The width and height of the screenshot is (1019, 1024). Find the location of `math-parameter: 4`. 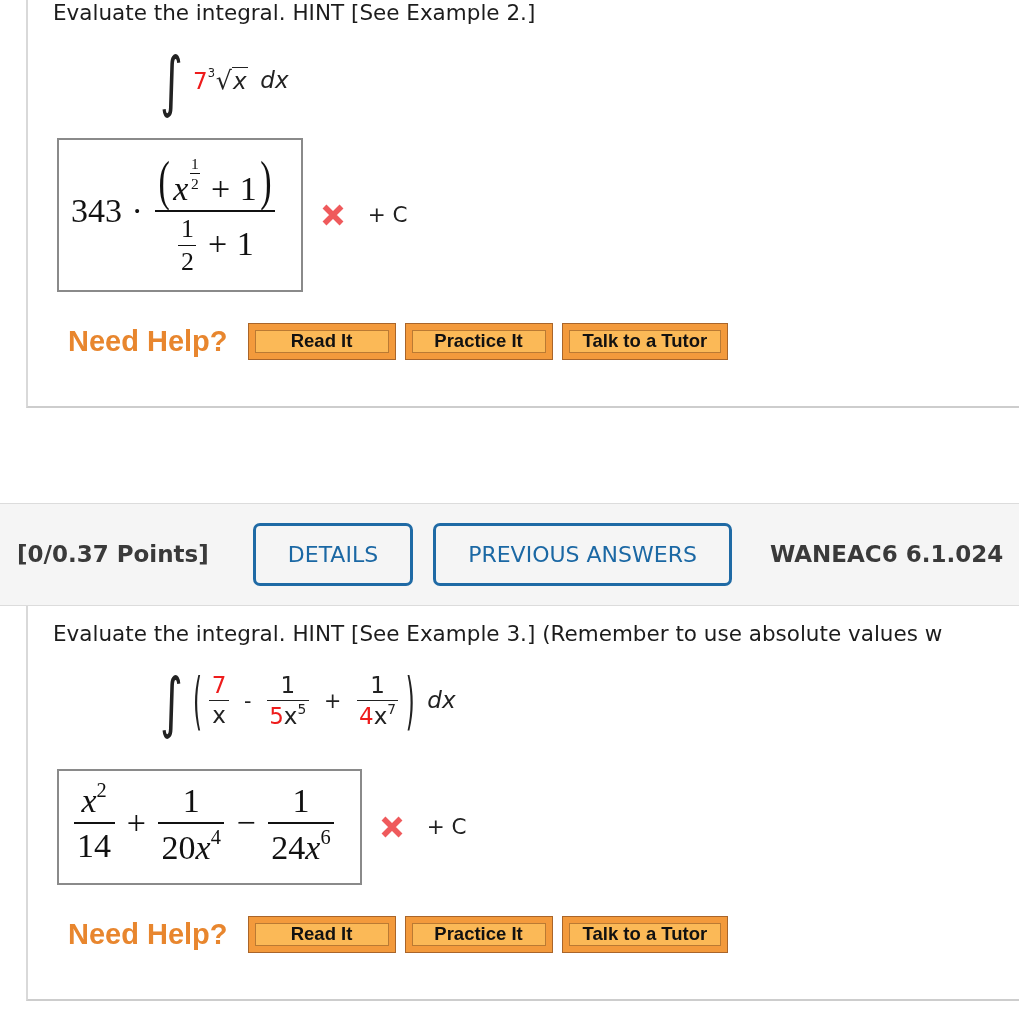

math-parameter: 4 is located at coordinates (366, 716).